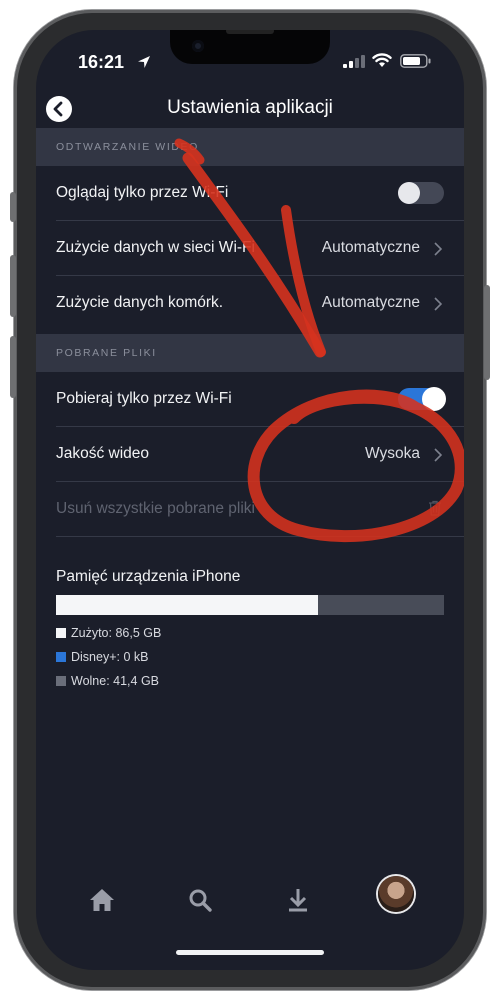 The image size is (500, 1000). I want to click on row-label: Pobieraj tylko przez Wi-Fi, so click(144, 398).